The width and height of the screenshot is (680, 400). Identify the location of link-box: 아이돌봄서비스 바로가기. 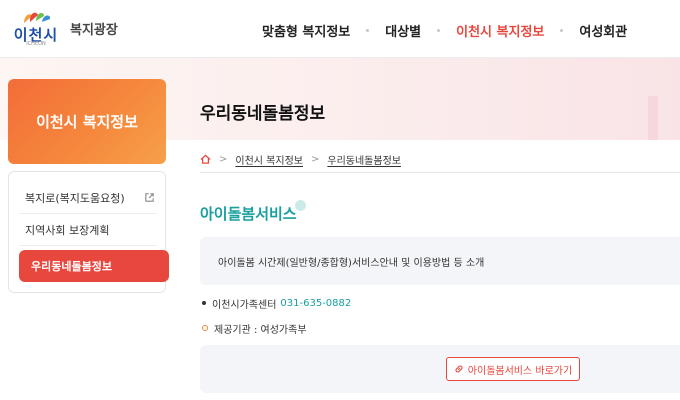
(440, 369).